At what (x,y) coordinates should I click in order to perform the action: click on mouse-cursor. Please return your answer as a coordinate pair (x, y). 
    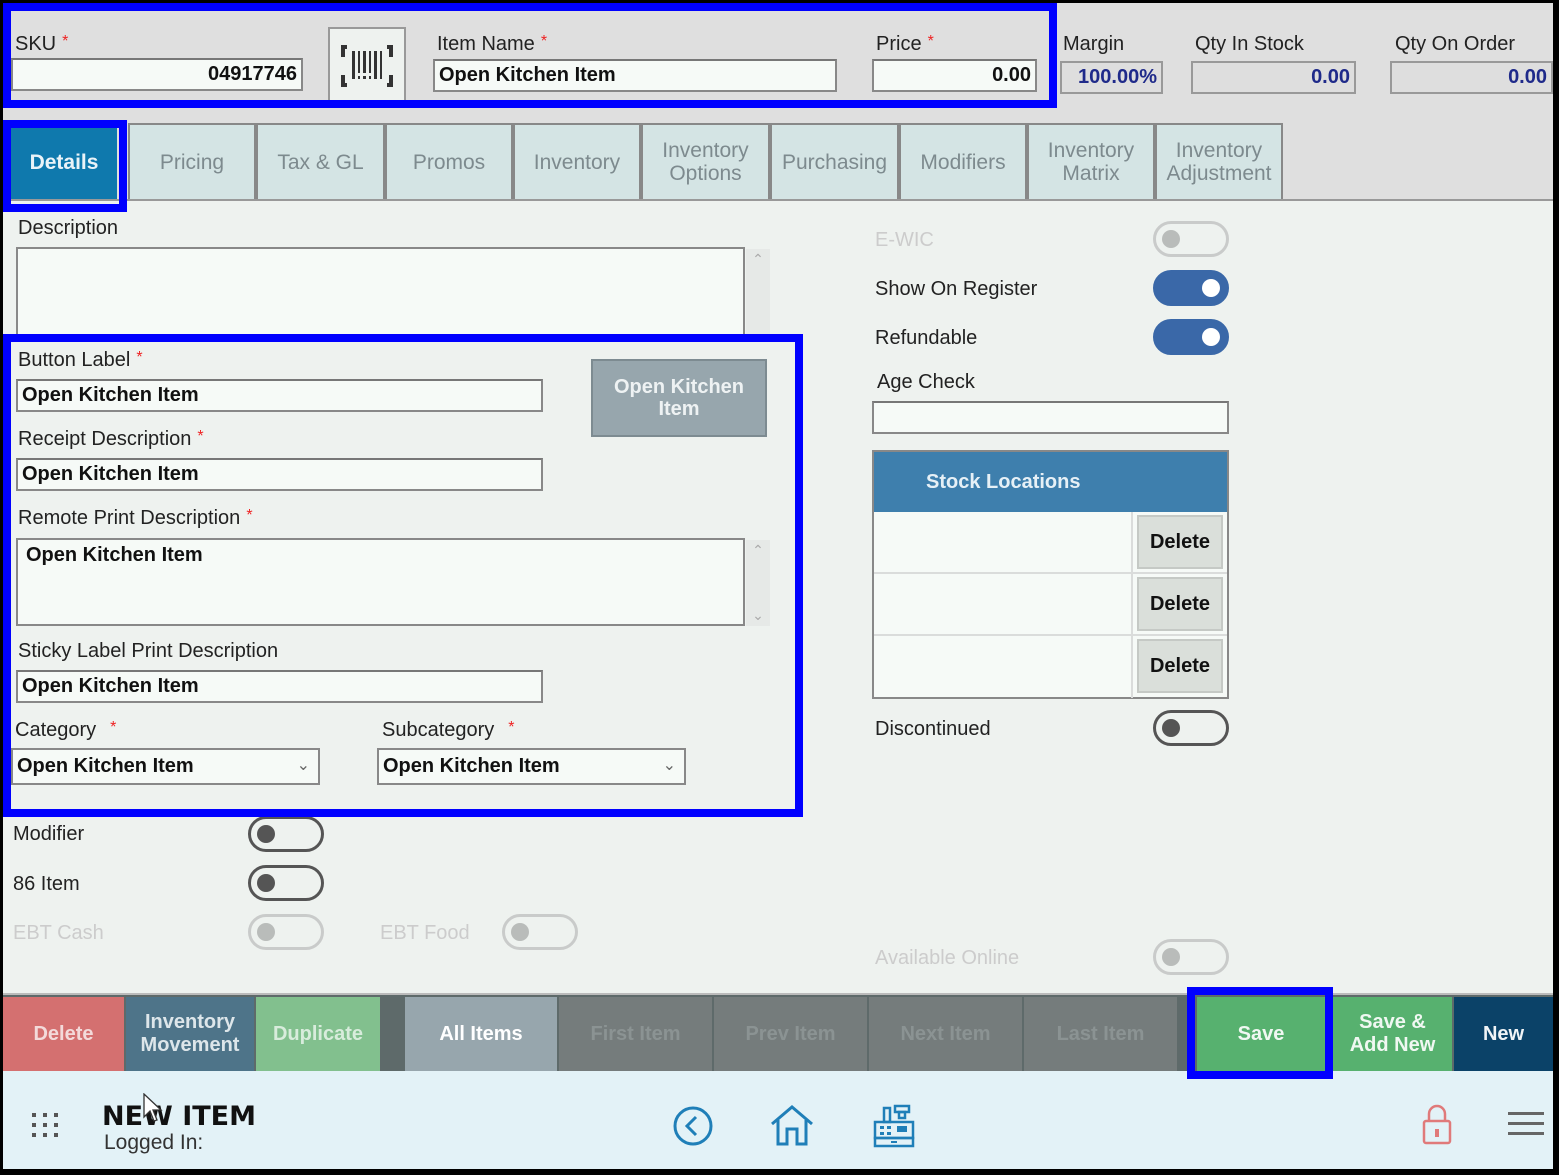
    Looking at the image, I should click on (153, 1110).